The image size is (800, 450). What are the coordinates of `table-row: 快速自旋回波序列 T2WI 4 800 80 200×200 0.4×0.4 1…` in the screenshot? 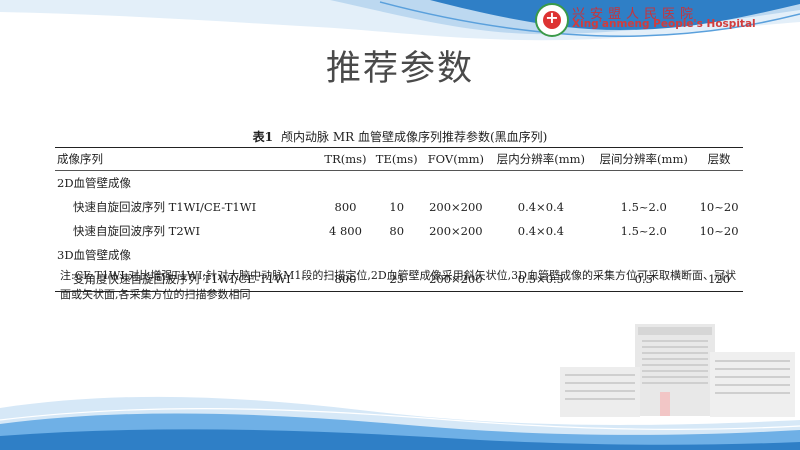 It's located at (399, 231).